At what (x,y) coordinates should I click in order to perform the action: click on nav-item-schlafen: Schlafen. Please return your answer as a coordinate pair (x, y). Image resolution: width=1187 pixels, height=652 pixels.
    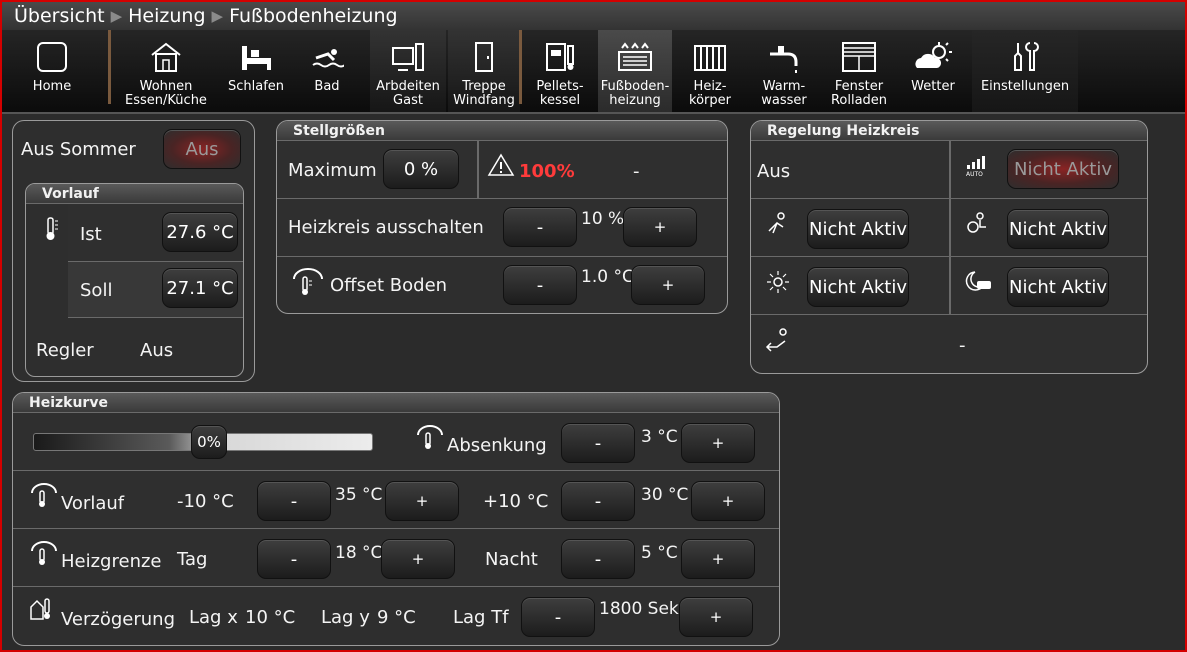
    Looking at the image, I should click on (256, 71).